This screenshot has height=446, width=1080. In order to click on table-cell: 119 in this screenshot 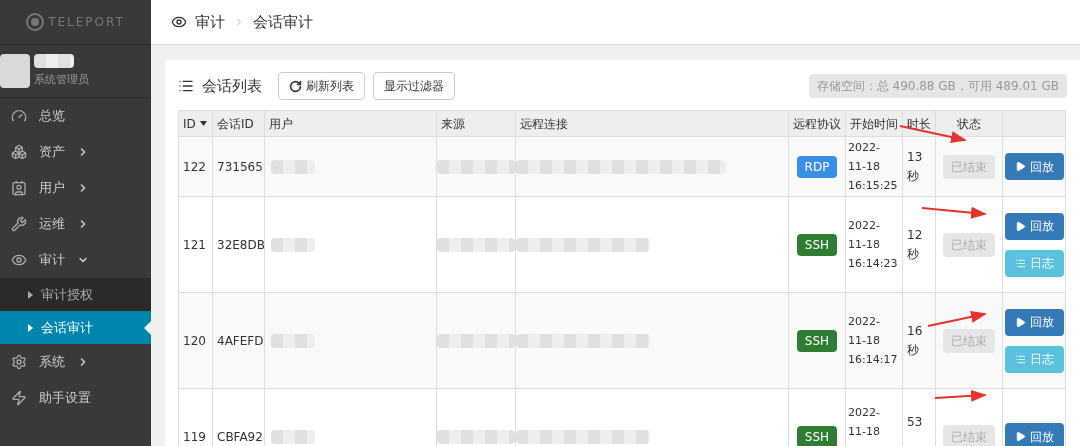, I will do `click(195, 417)`.